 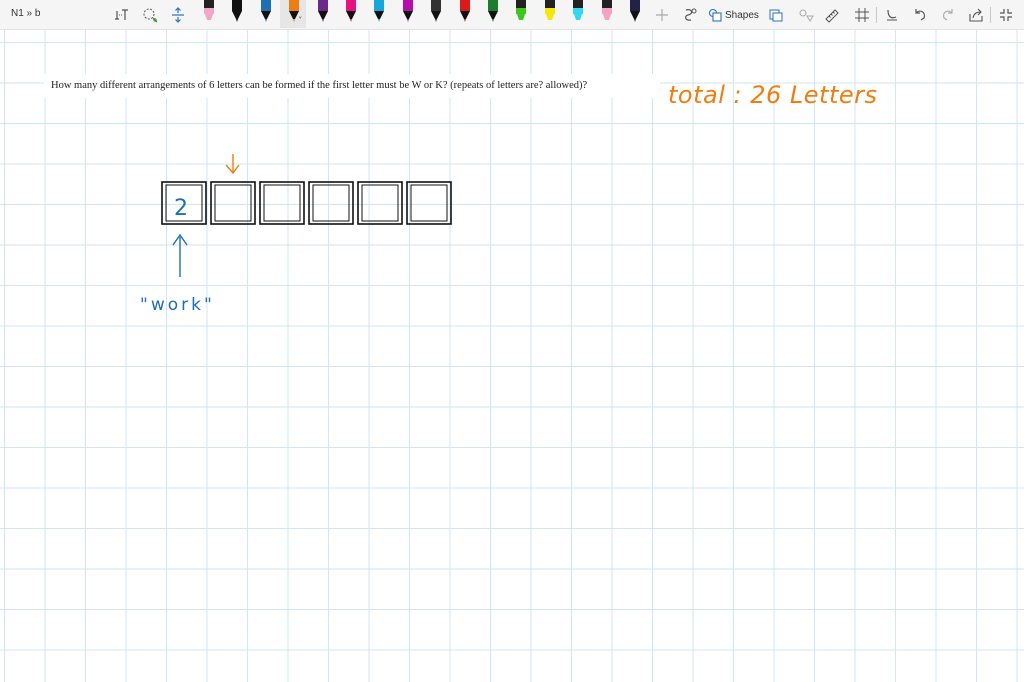 What do you see at coordinates (306, 203) in the screenshot?
I see `letter-slots` at bounding box center [306, 203].